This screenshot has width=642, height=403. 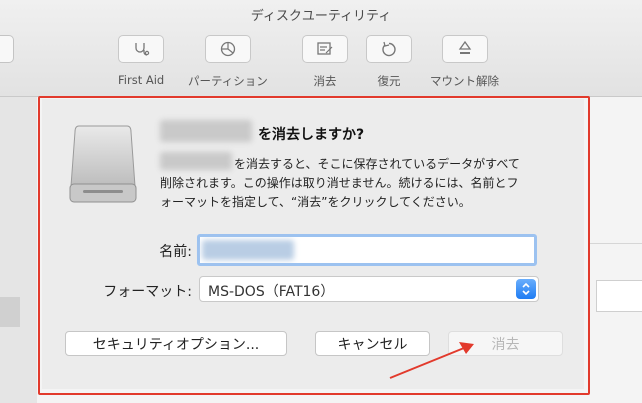 I want to click on annotation-arrow-icon, so click(x=431, y=360).